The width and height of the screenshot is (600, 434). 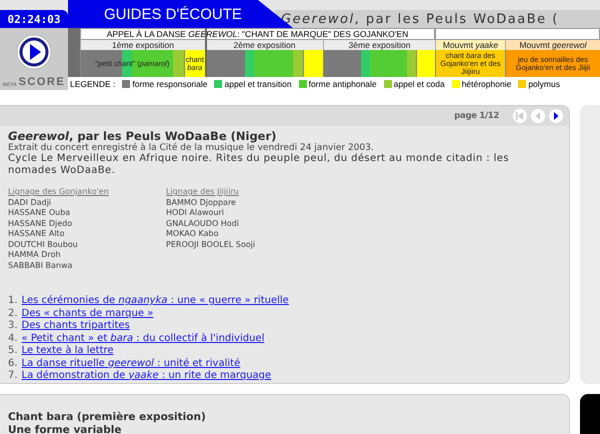 I want to click on legend-label: forme responsoriale, so click(x=170, y=83).